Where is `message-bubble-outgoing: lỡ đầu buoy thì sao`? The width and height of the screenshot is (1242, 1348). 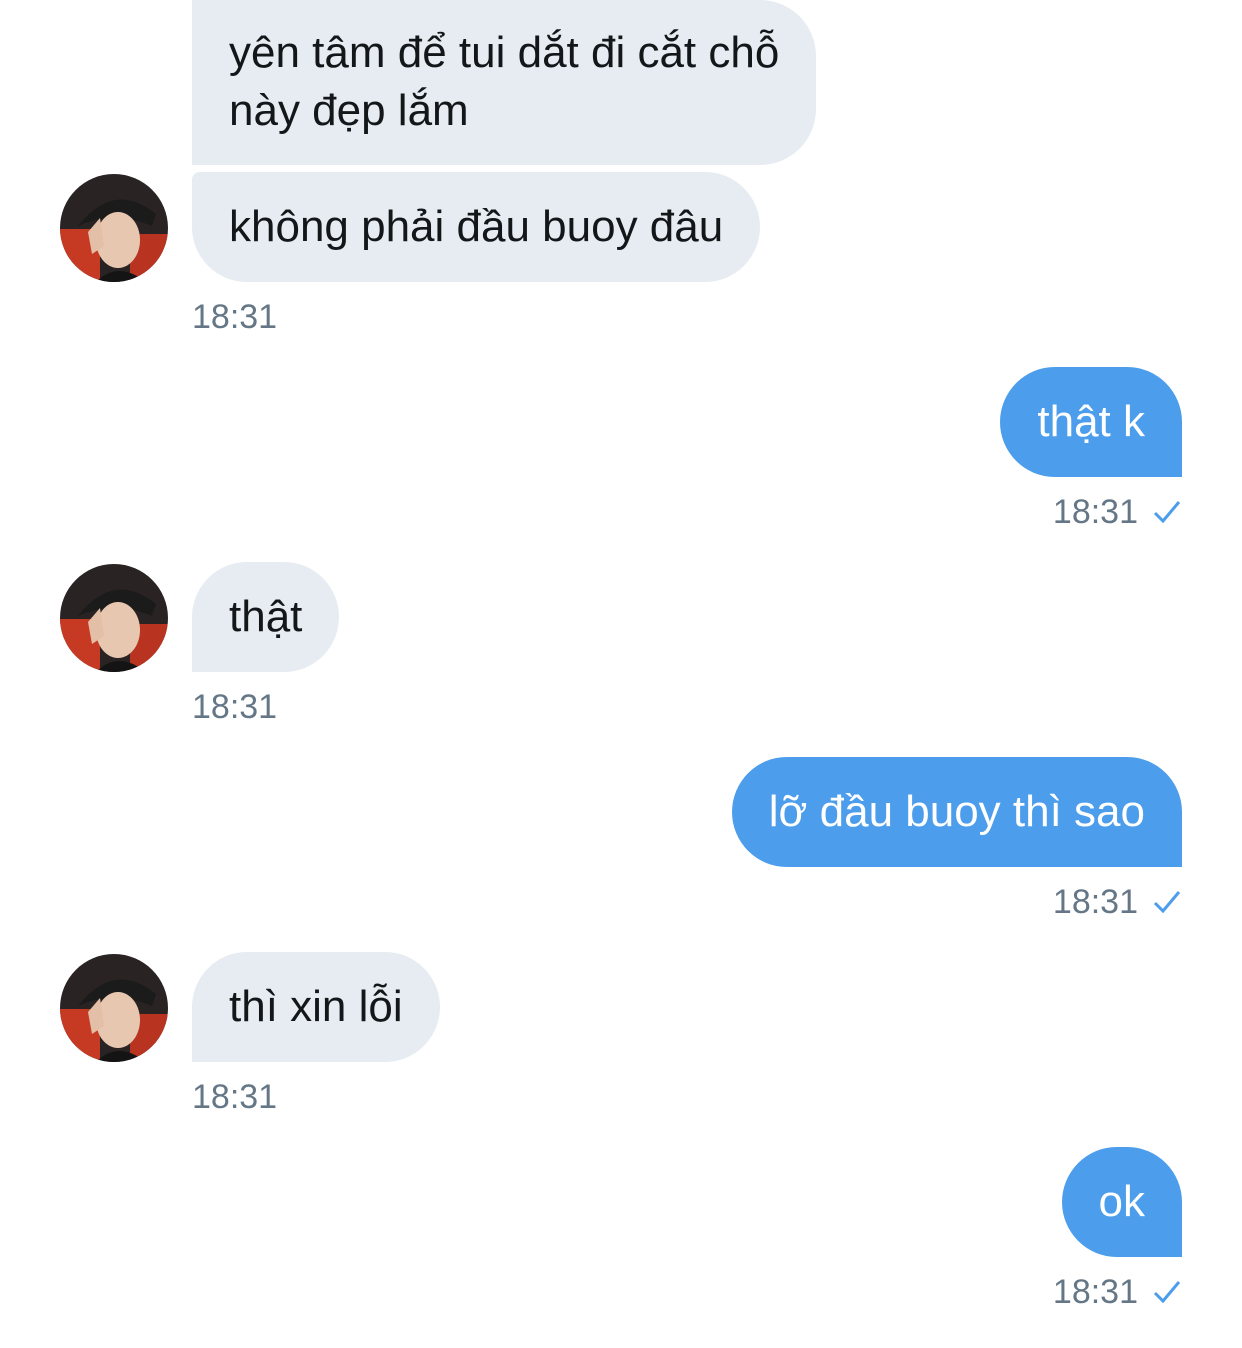
message-bubble-outgoing: lỡ đầu buoy thì sao is located at coordinates (956, 812).